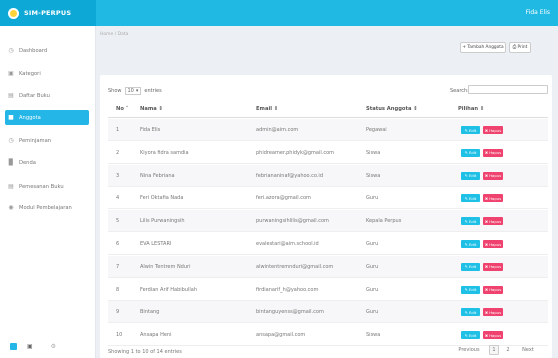  What do you see at coordinates (53, 346) in the screenshot?
I see `settings-icon: ⚙` at bounding box center [53, 346].